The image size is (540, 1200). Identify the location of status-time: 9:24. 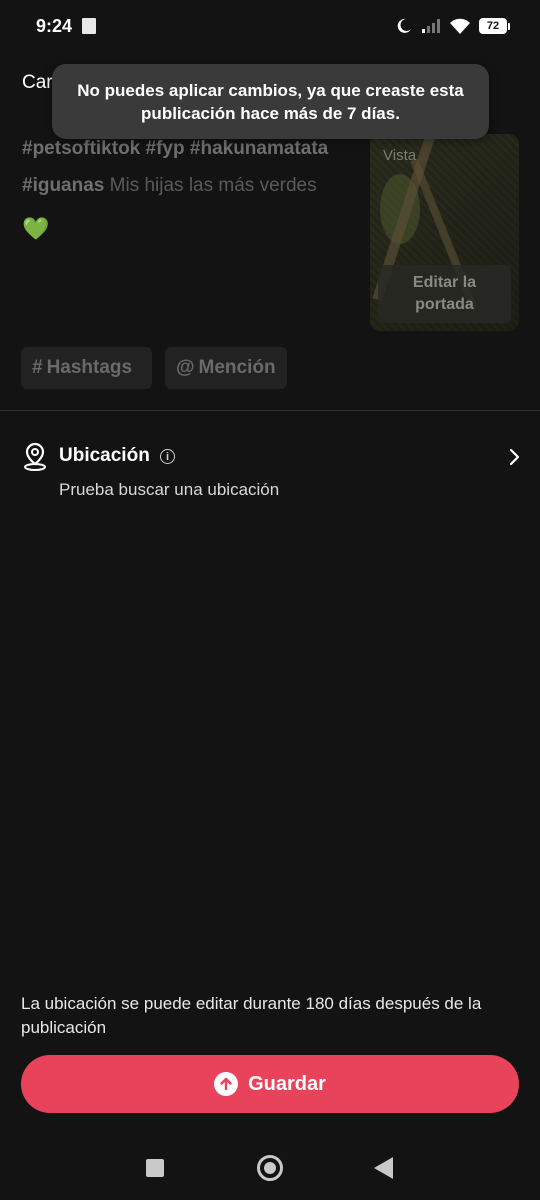
(54, 25).